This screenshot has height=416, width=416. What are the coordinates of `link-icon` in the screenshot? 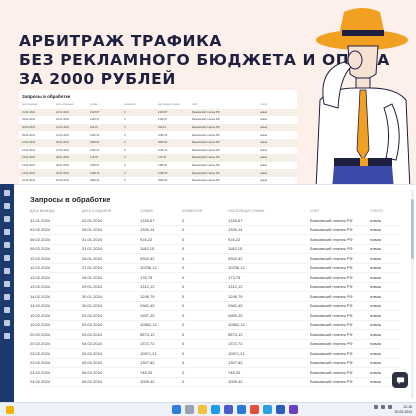 It's located at (7, 258).